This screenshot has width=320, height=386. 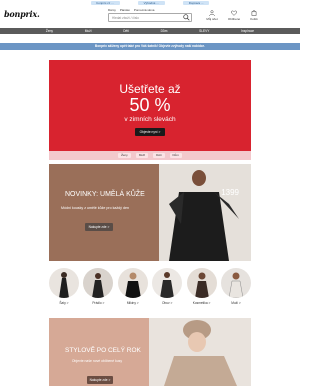 What do you see at coordinates (49, 31) in the screenshot?
I see `nav-item-women: Ženy` at bounding box center [49, 31].